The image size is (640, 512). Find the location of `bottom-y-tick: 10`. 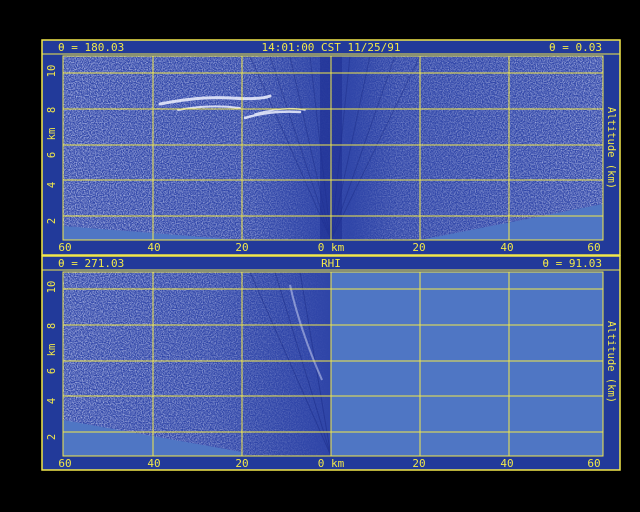

bottom-y-tick: 10 is located at coordinates (52, 287).